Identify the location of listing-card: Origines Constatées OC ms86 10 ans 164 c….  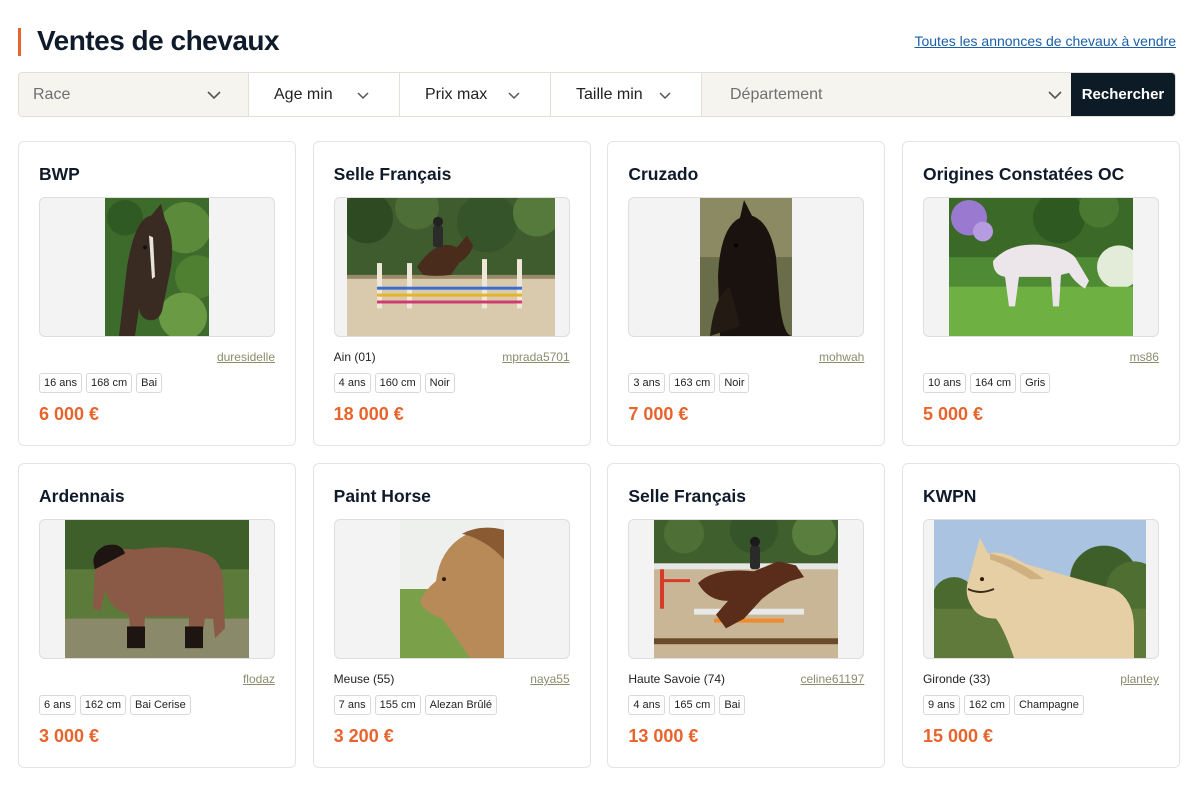
(1040, 293).